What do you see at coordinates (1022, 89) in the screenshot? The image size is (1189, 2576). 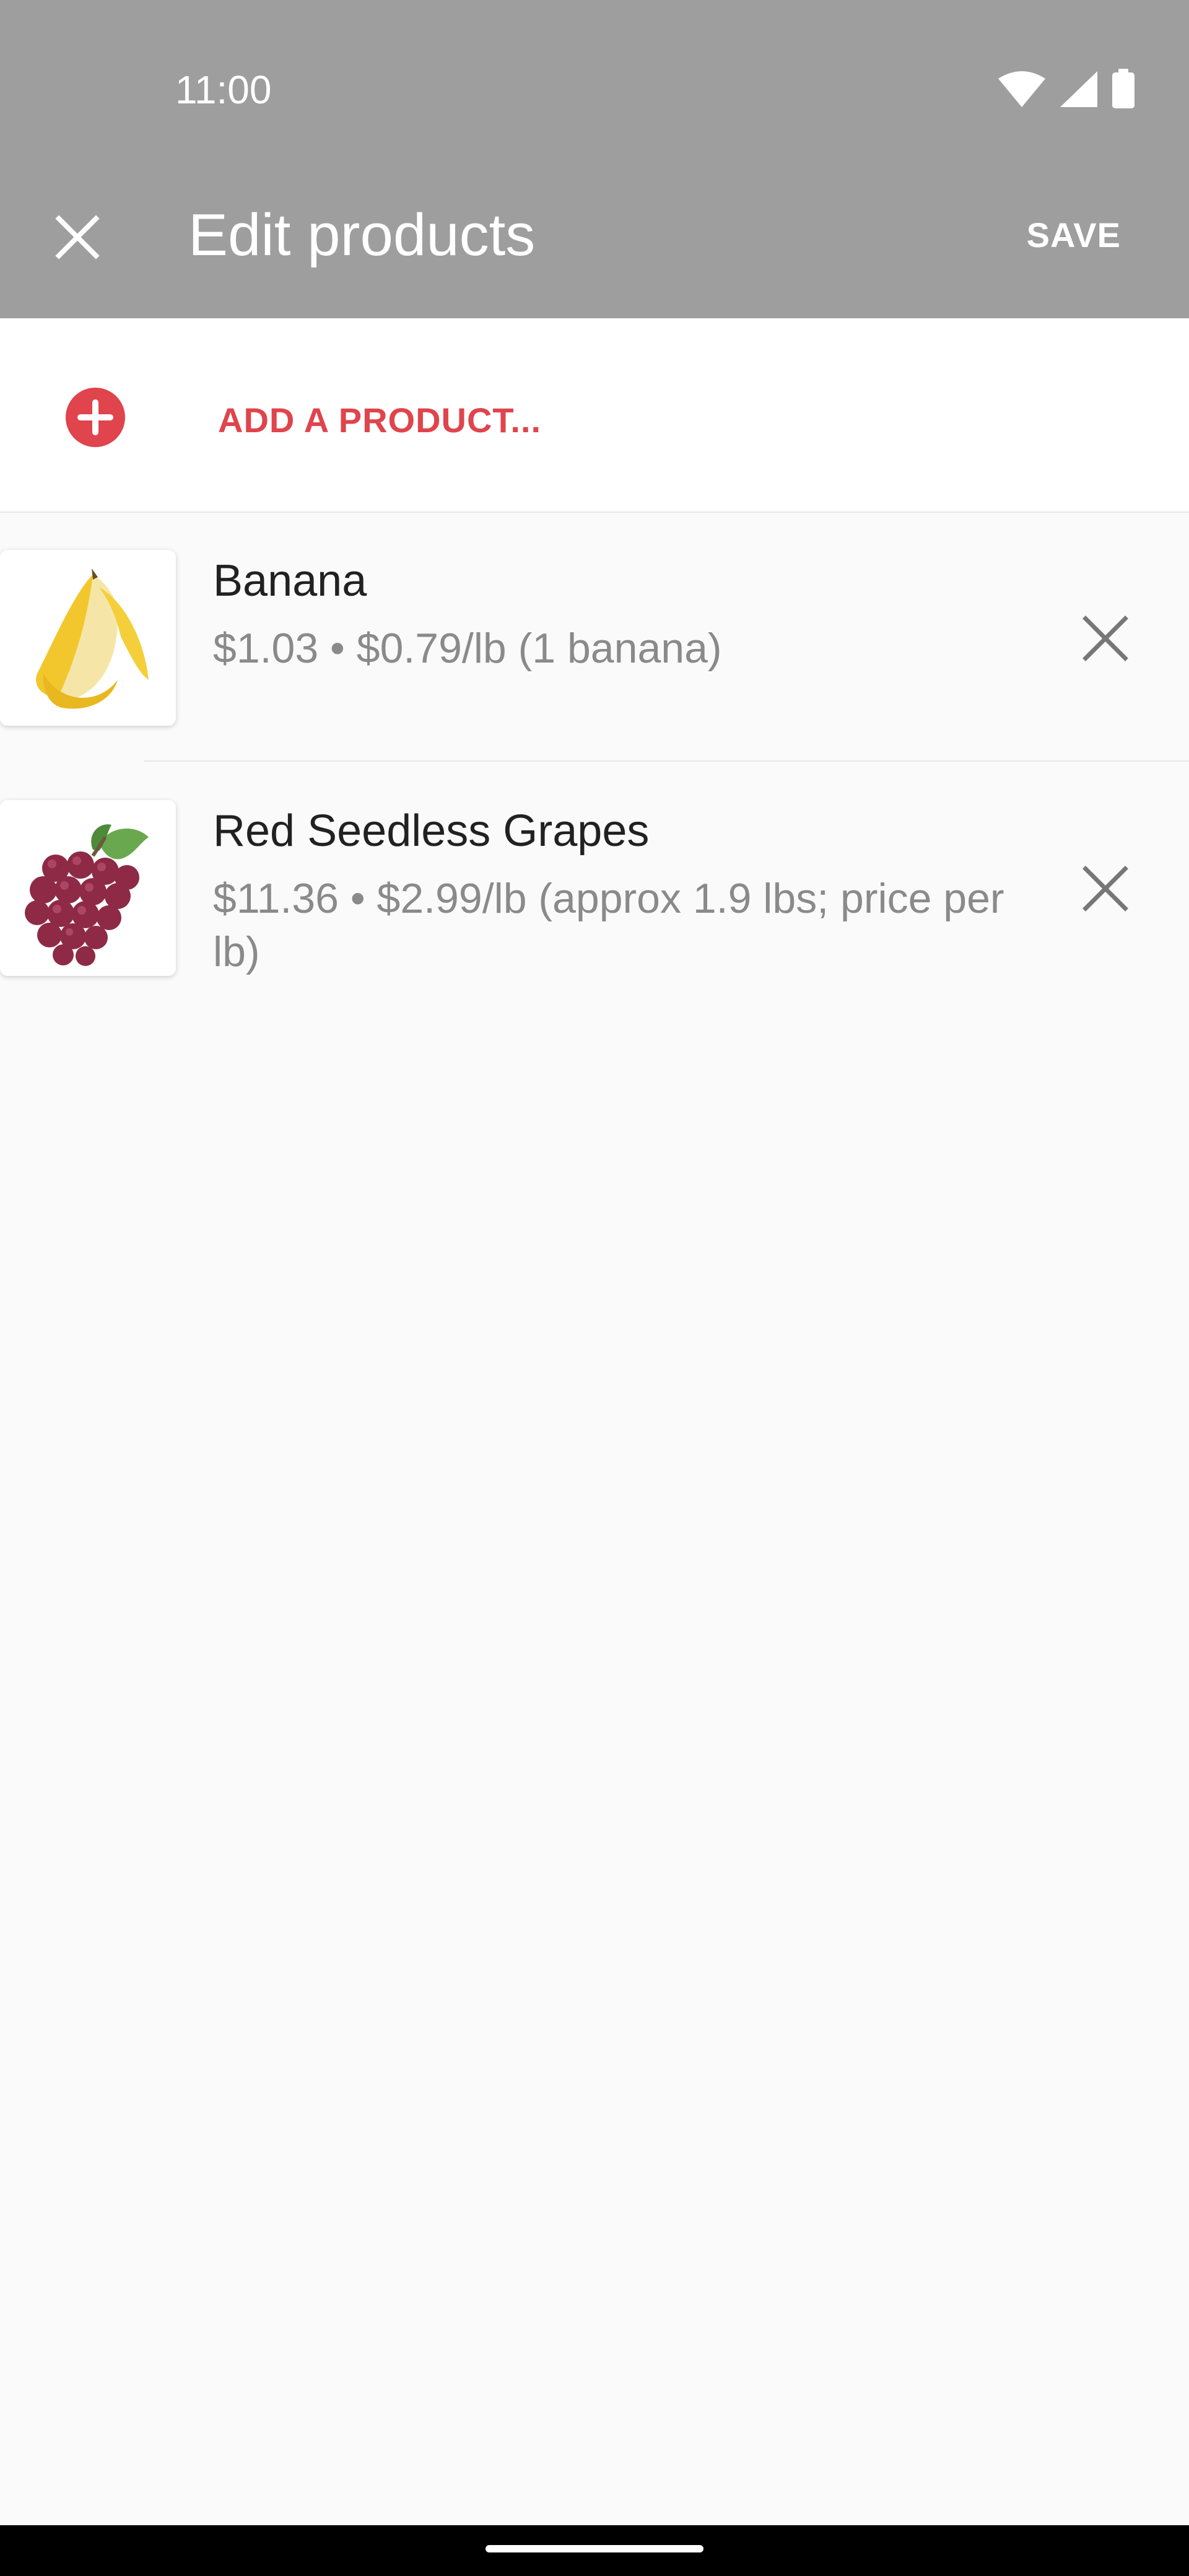 I see `wifi-icon` at bounding box center [1022, 89].